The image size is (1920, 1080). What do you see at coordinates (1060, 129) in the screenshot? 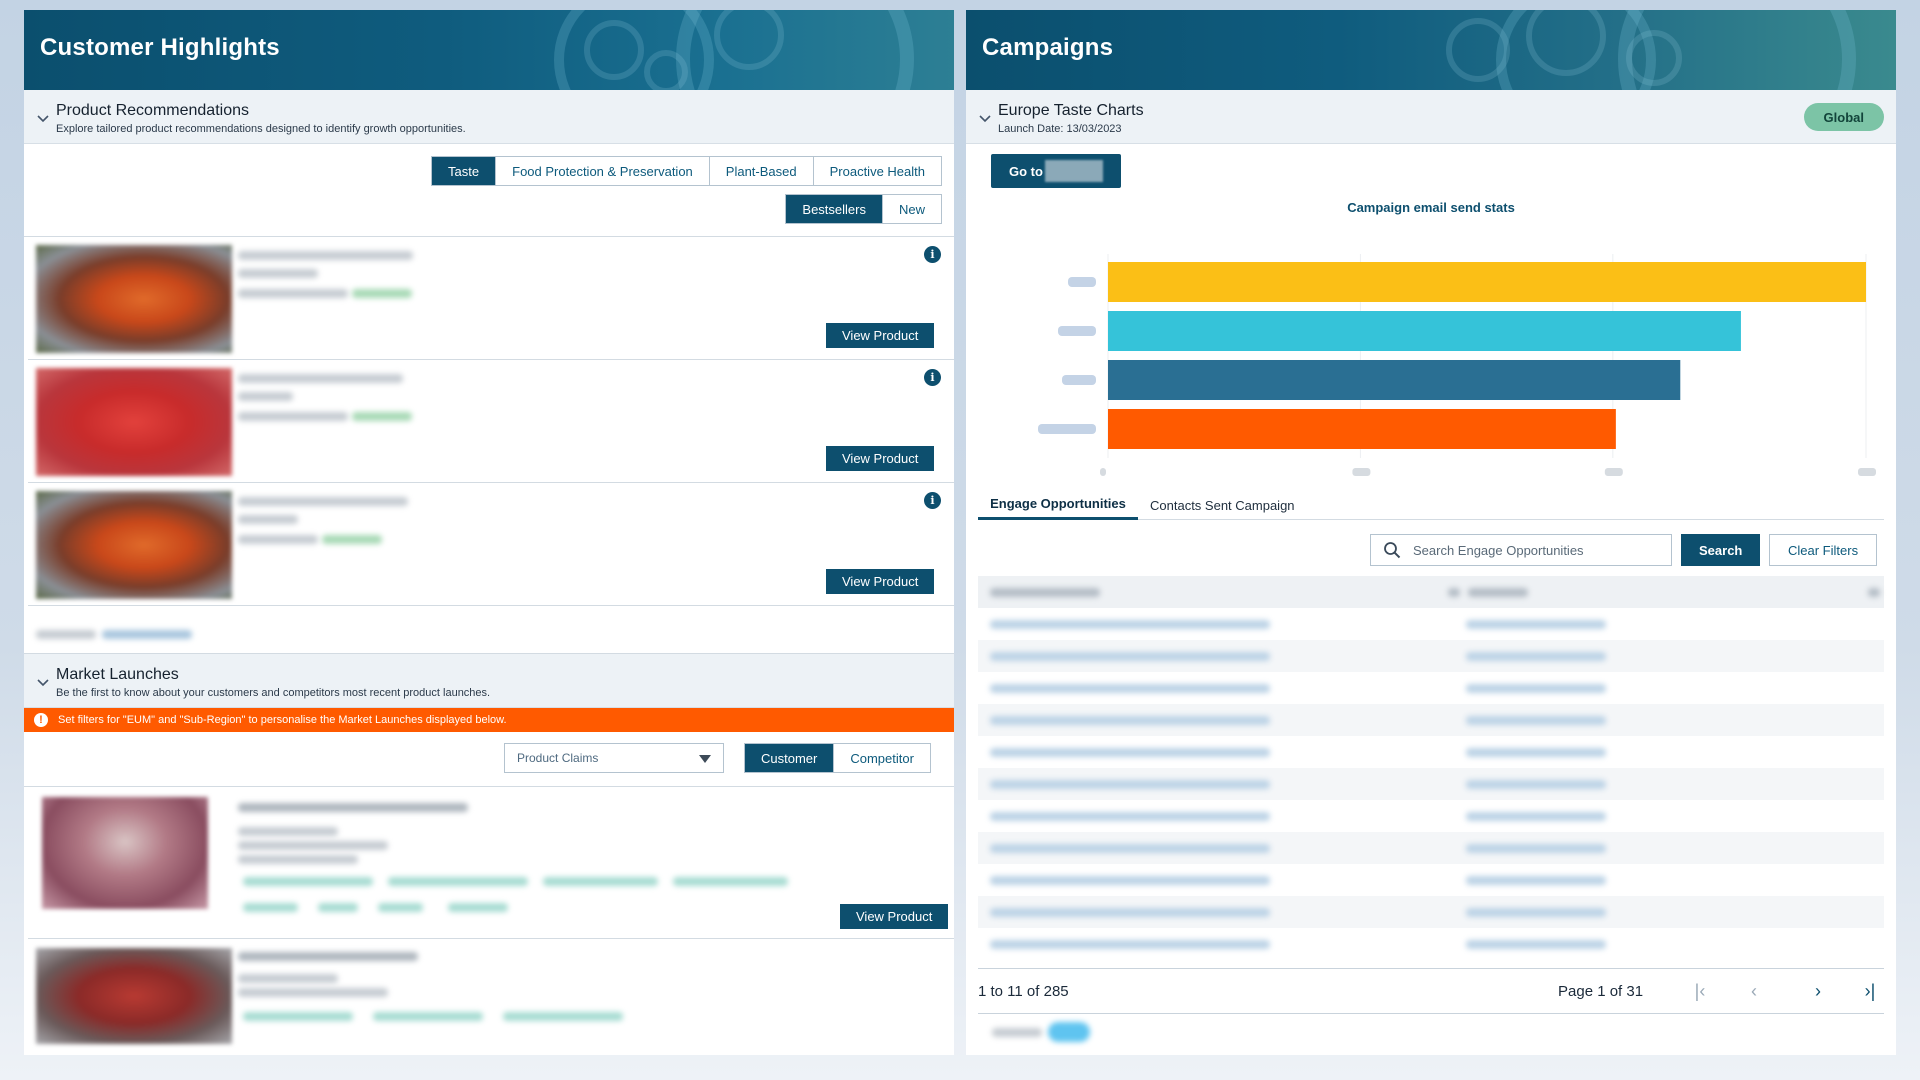
I see `campaign-launch-date: Launch Date: 13/03/2023` at bounding box center [1060, 129].